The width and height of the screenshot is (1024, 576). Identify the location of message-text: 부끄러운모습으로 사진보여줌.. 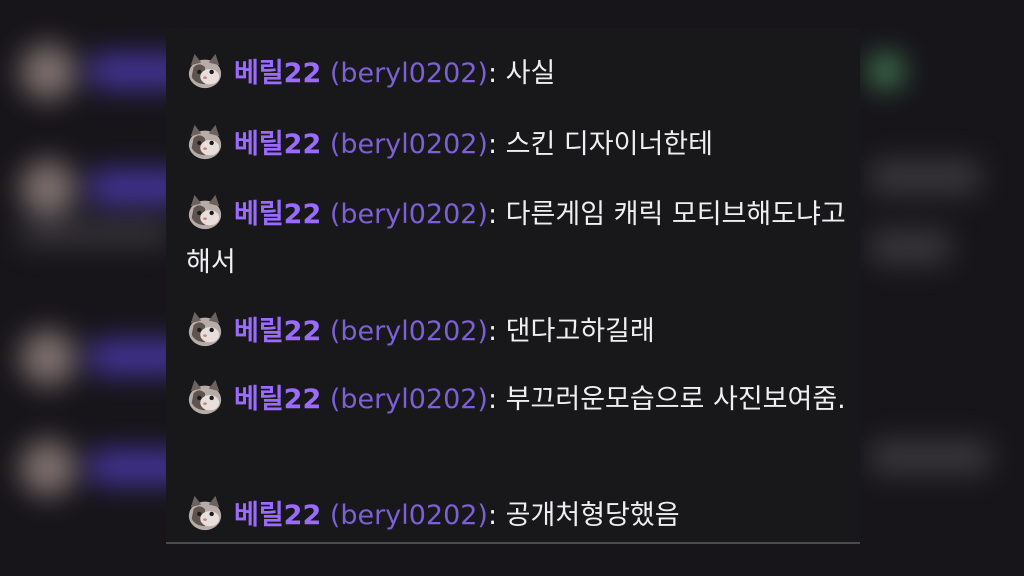
(675, 399).